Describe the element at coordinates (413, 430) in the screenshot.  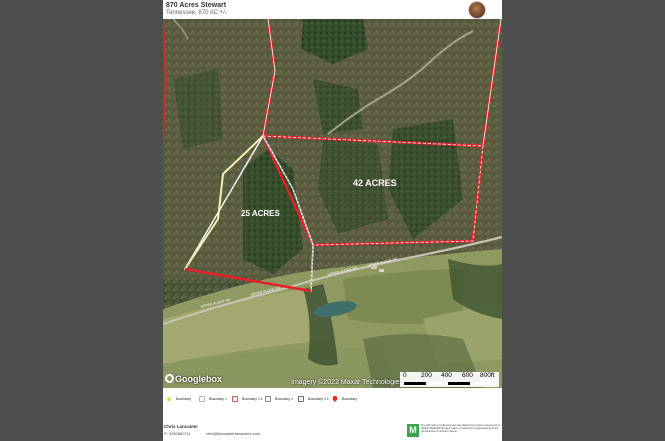
I see `brand-logo: M` at that location.